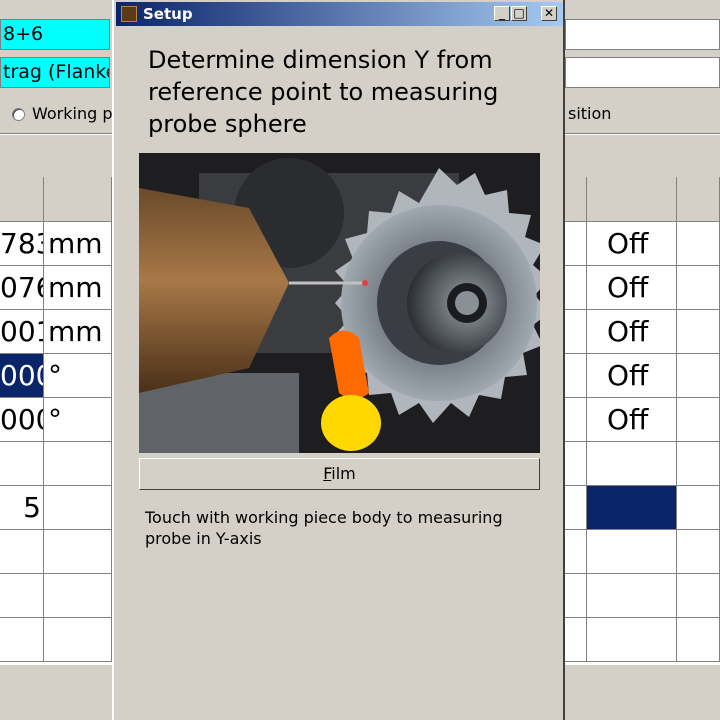 This screenshot has height=720, width=720. What do you see at coordinates (642, 34) in the screenshot?
I see `right-top-field` at bounding box center [642, 34].